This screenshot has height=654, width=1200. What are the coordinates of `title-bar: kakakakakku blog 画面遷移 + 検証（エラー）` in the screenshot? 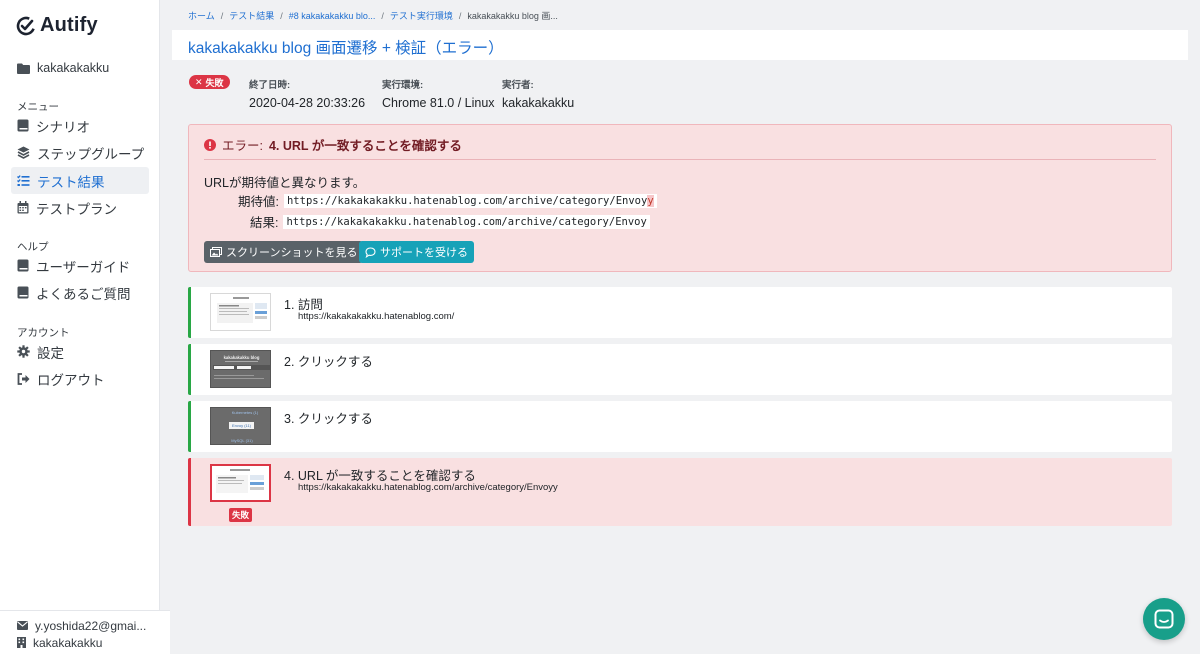 It's located at (680, 45).